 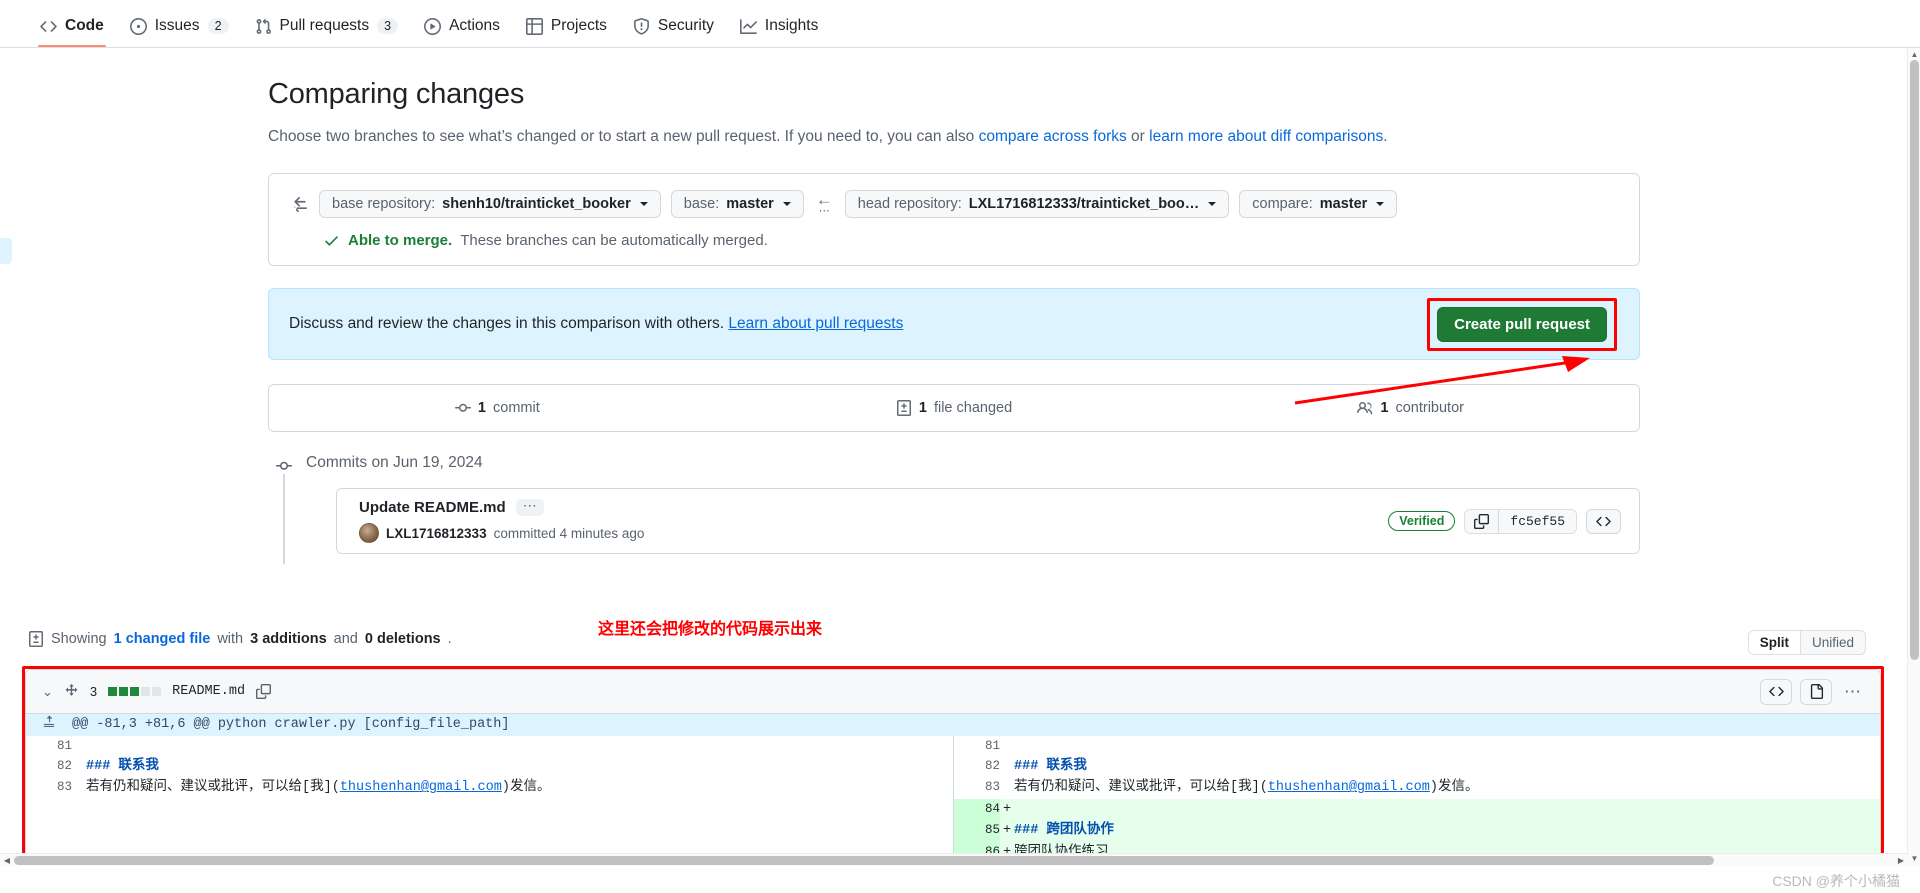 I want to click on nav-item-projects: Projects, so click(x=566, y=28).